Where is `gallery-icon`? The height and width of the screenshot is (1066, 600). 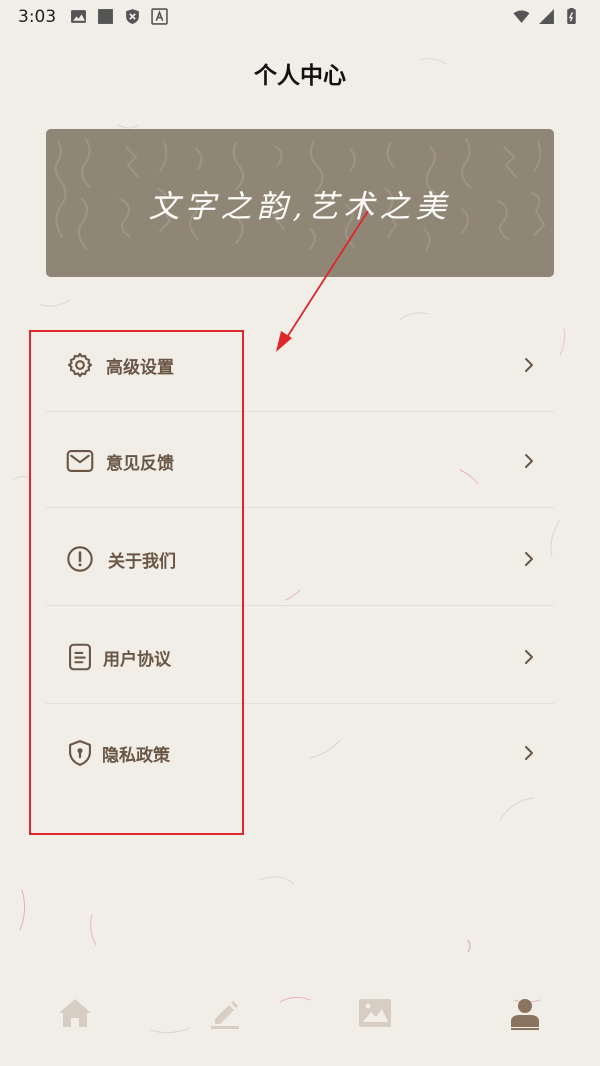
gallery-icon is located at coordinates (375, 1013).